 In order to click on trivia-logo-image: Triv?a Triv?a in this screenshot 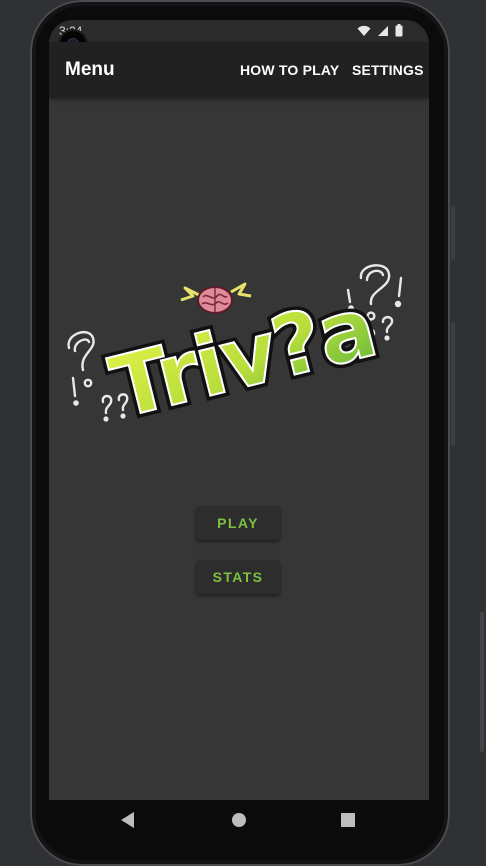, I will do `click(235, 353)`.